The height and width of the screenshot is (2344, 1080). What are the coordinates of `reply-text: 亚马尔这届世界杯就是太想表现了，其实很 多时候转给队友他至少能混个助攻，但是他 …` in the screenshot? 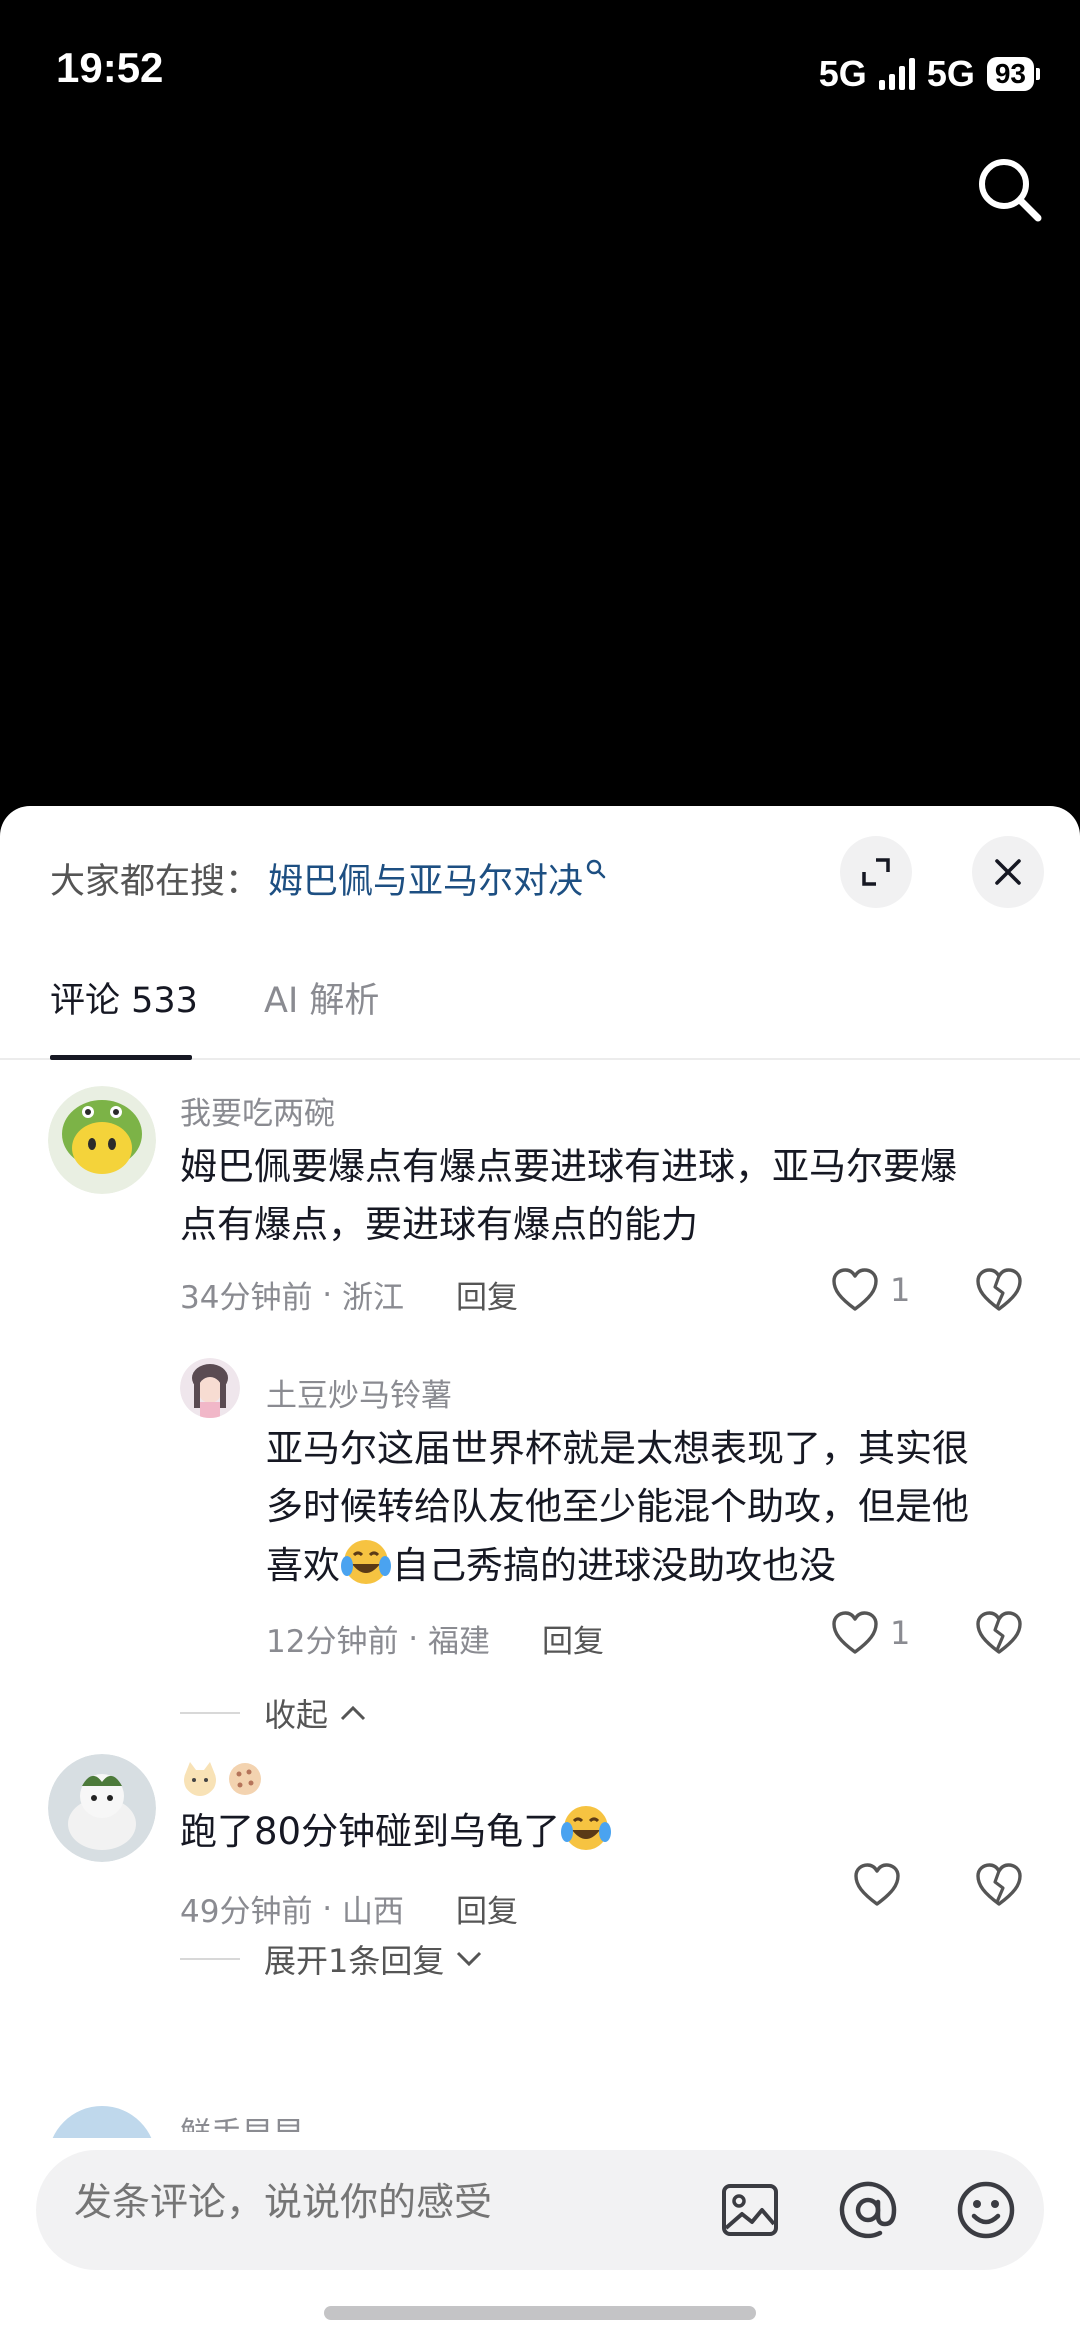 It's located at (661, 1507).